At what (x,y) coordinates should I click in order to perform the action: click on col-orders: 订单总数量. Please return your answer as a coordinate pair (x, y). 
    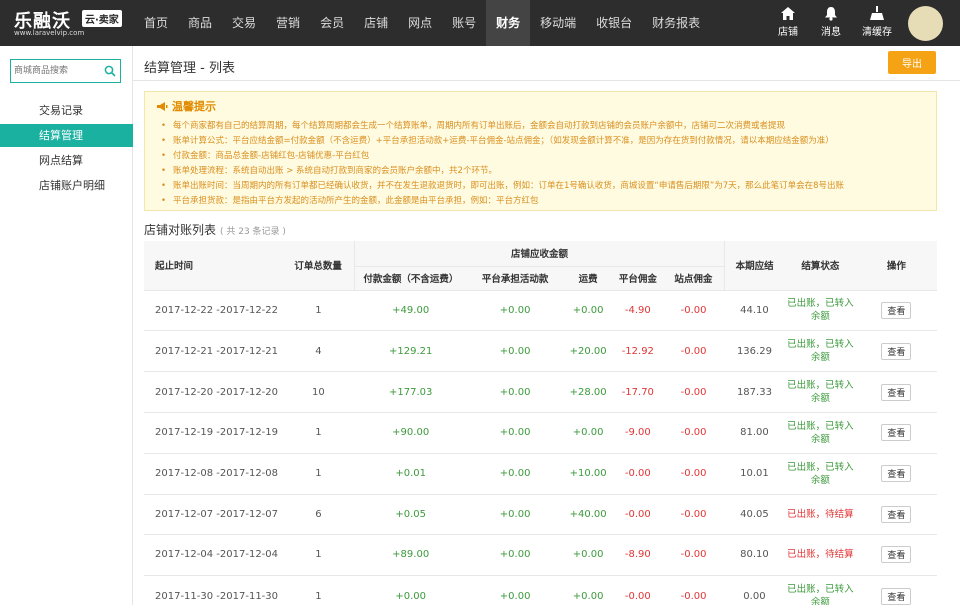
    Looking at the image, I should click on (318, 266).